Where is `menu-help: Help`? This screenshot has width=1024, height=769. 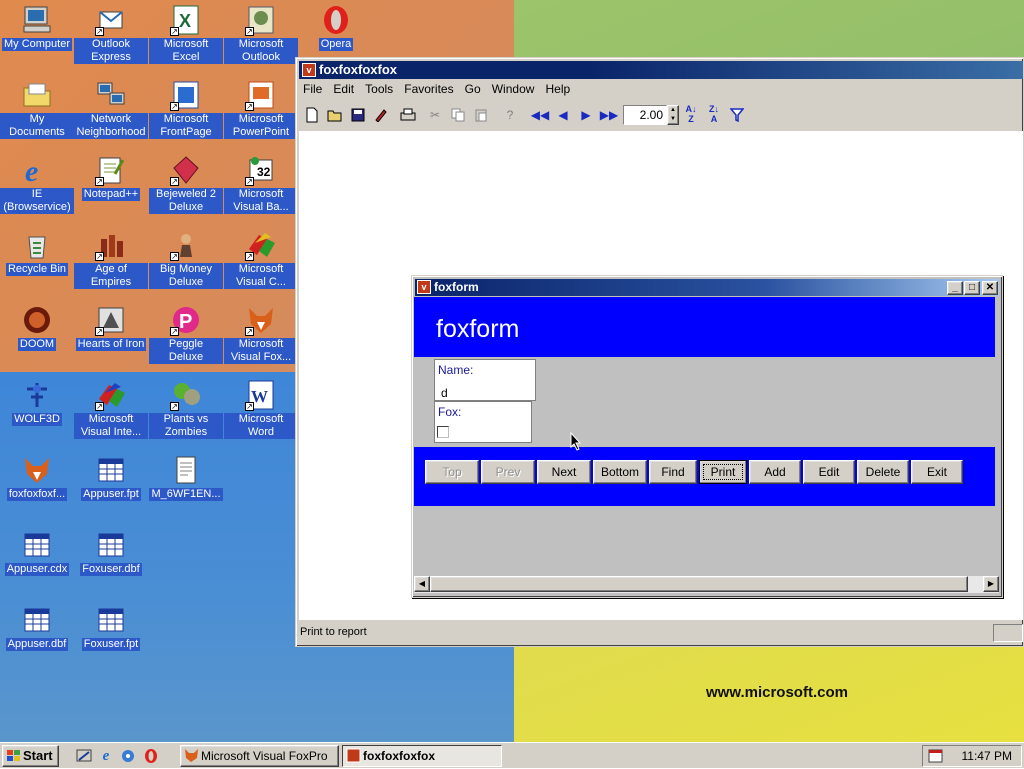
menu-help: Help is located at coordinates (557, 89).